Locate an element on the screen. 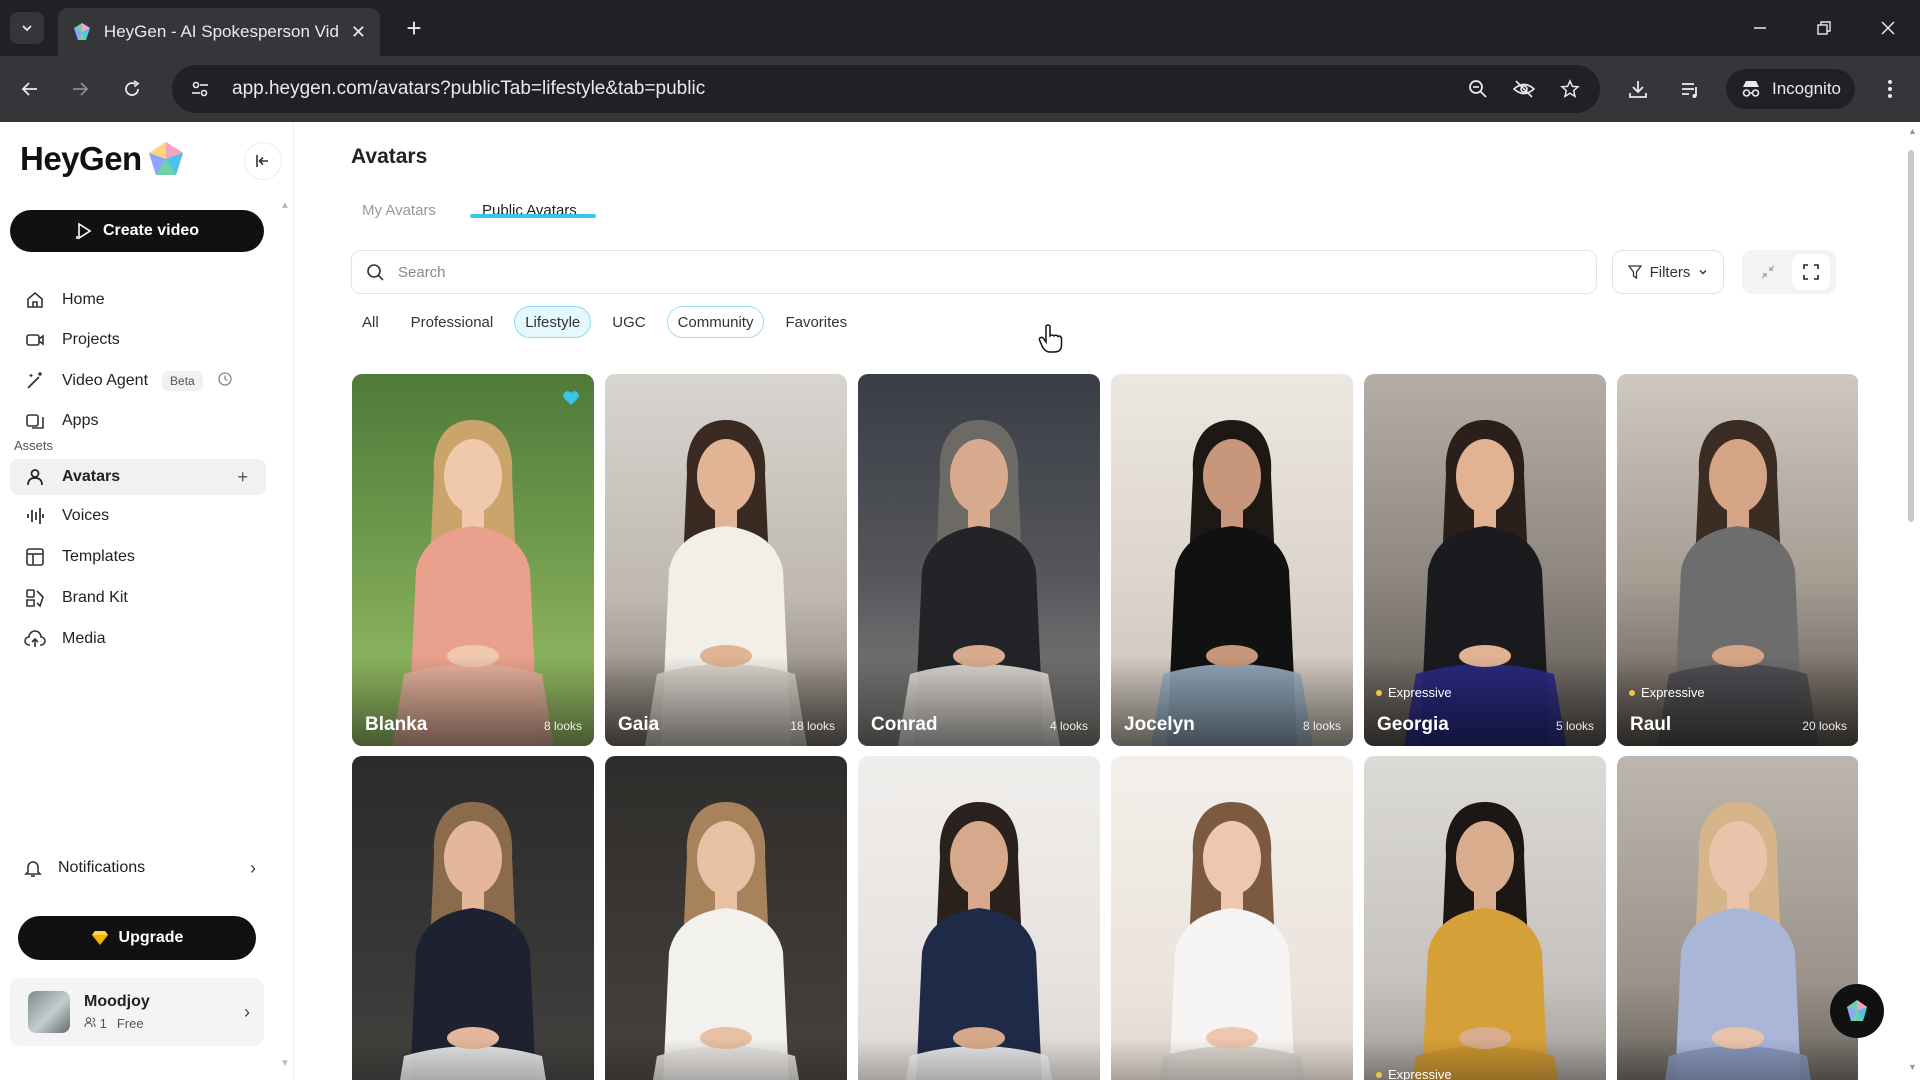 This screenshot has height=1080, width=1920. add-avatar-plus-icon: + is located at coordinates (242, 477).